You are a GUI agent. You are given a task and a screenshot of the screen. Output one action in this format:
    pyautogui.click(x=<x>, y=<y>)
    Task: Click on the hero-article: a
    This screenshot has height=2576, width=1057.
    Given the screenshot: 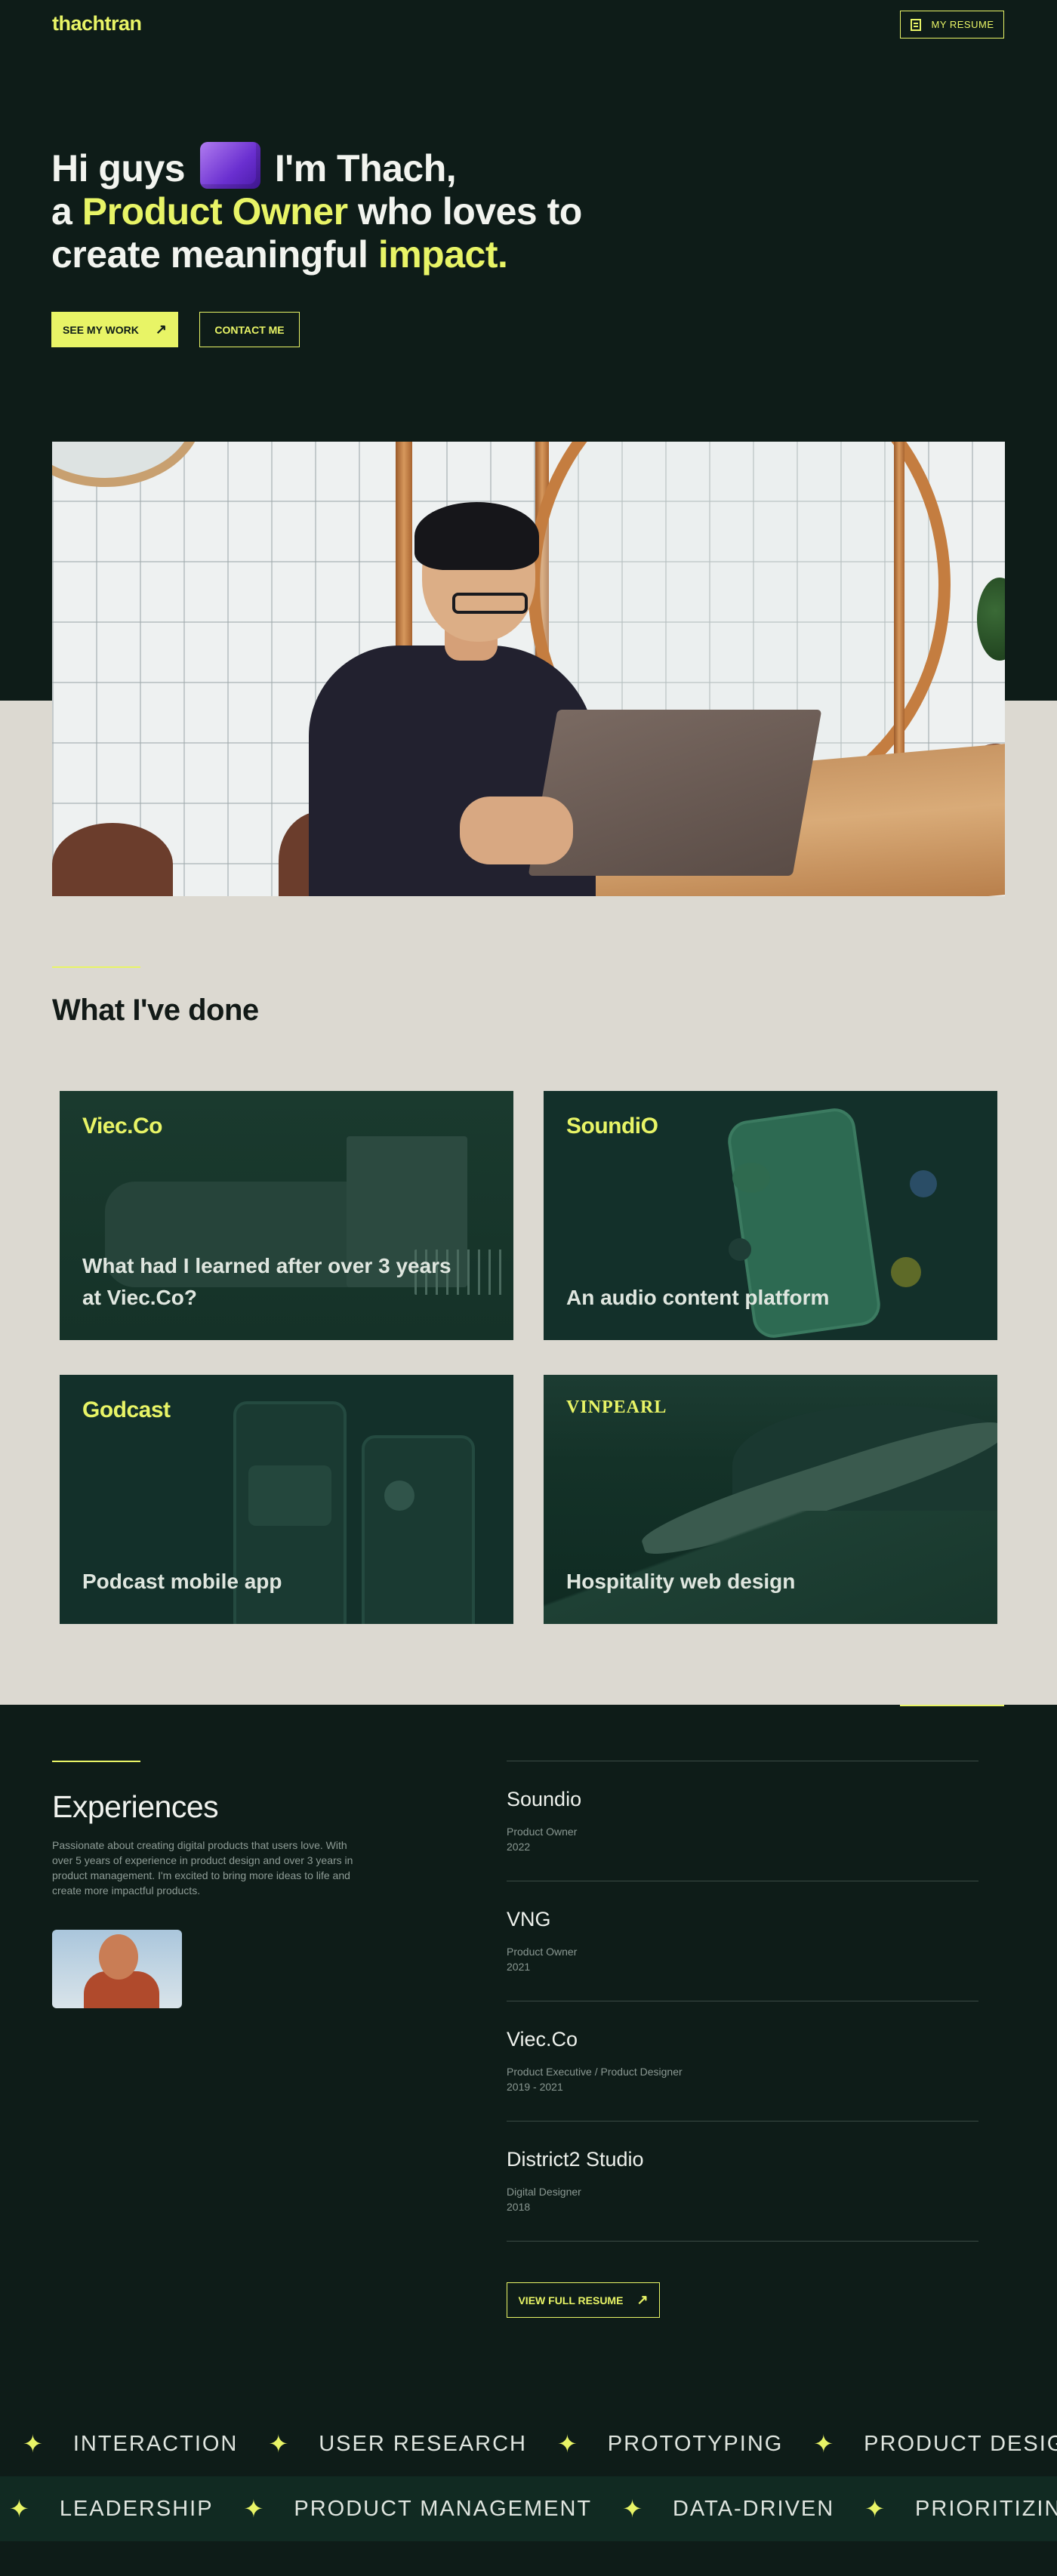 What is the action you would take?
    pyautogui.click(x=61, y=211)
    